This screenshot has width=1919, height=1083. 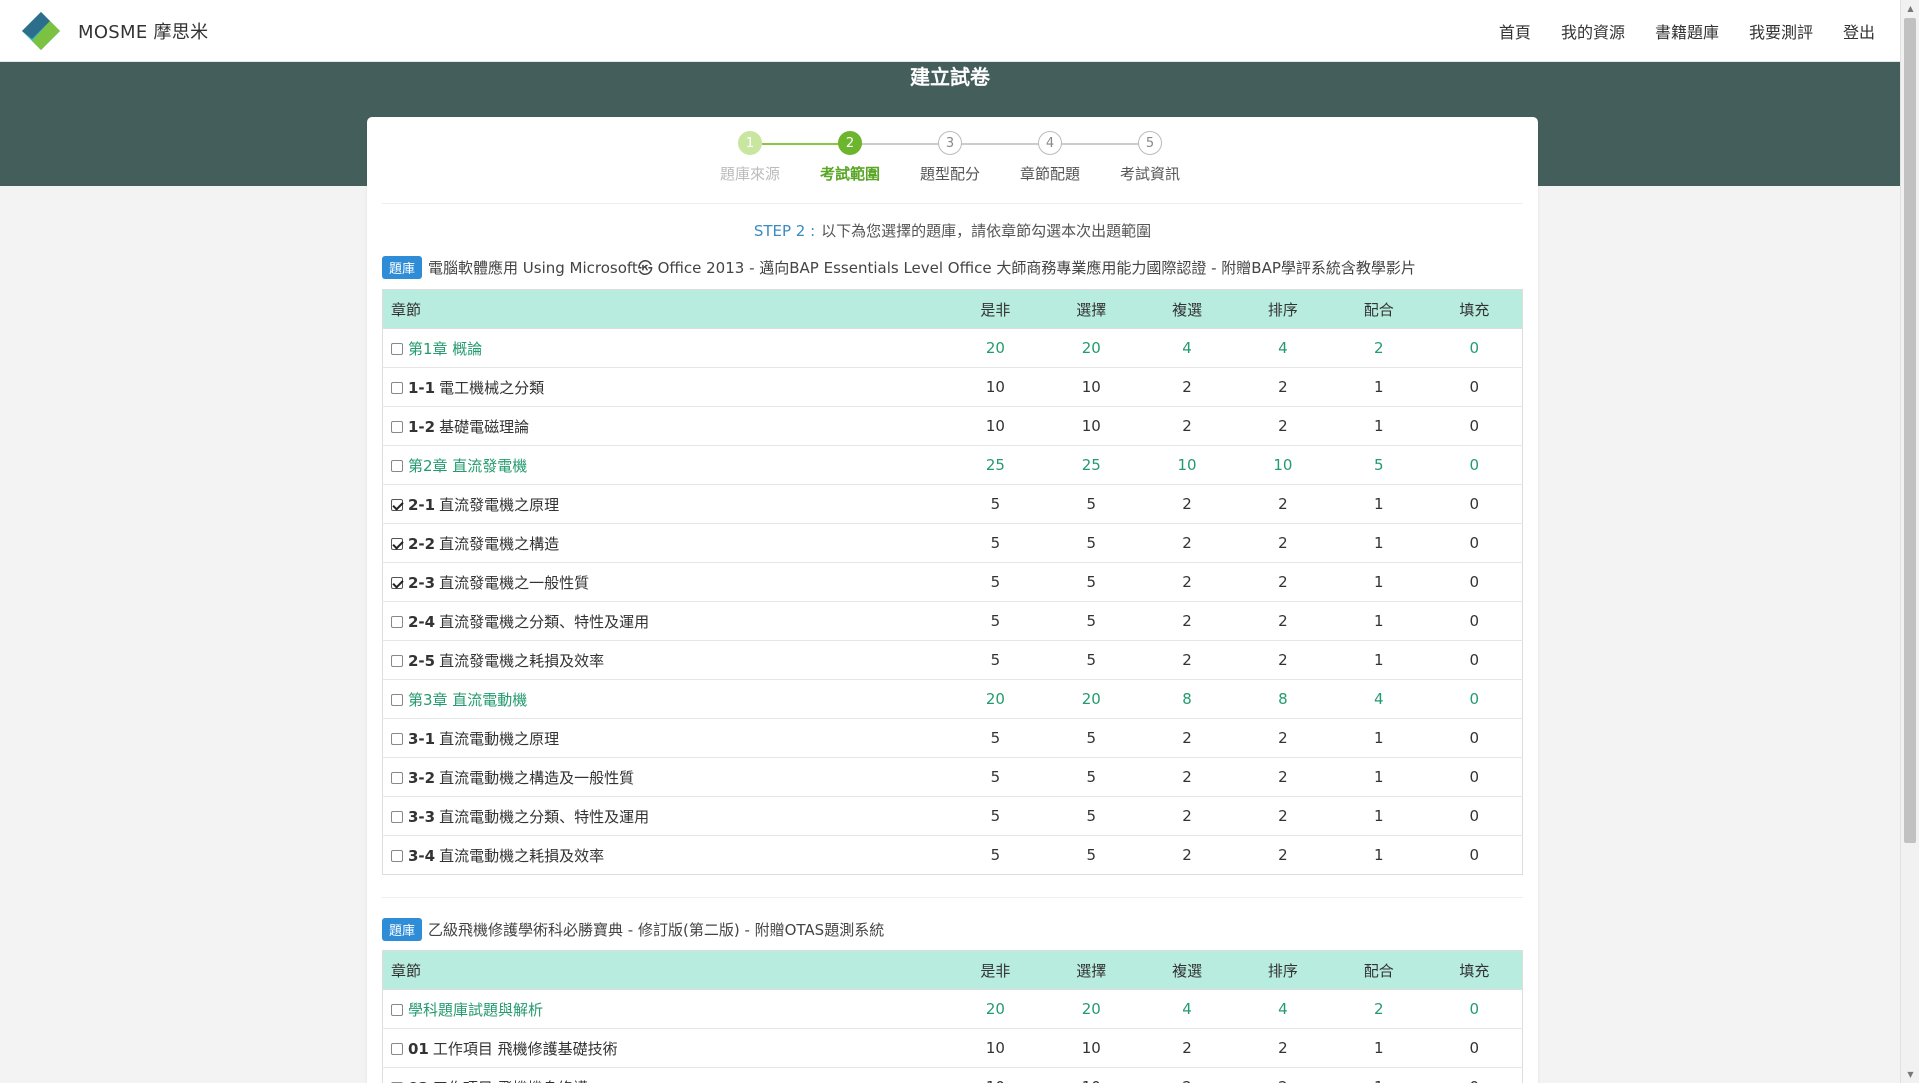 What do you see at coordinates (499, 543) in the screenshot?
I see `section-name: 直流發電機之構造` at bounding box center [499, 543].